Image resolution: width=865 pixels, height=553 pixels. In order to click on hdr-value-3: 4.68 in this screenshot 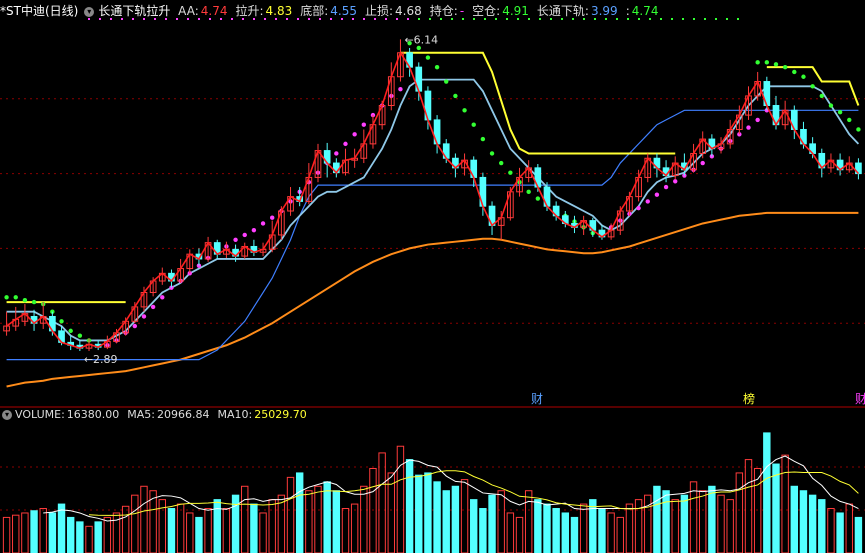, I will do `click(408, 11)`.